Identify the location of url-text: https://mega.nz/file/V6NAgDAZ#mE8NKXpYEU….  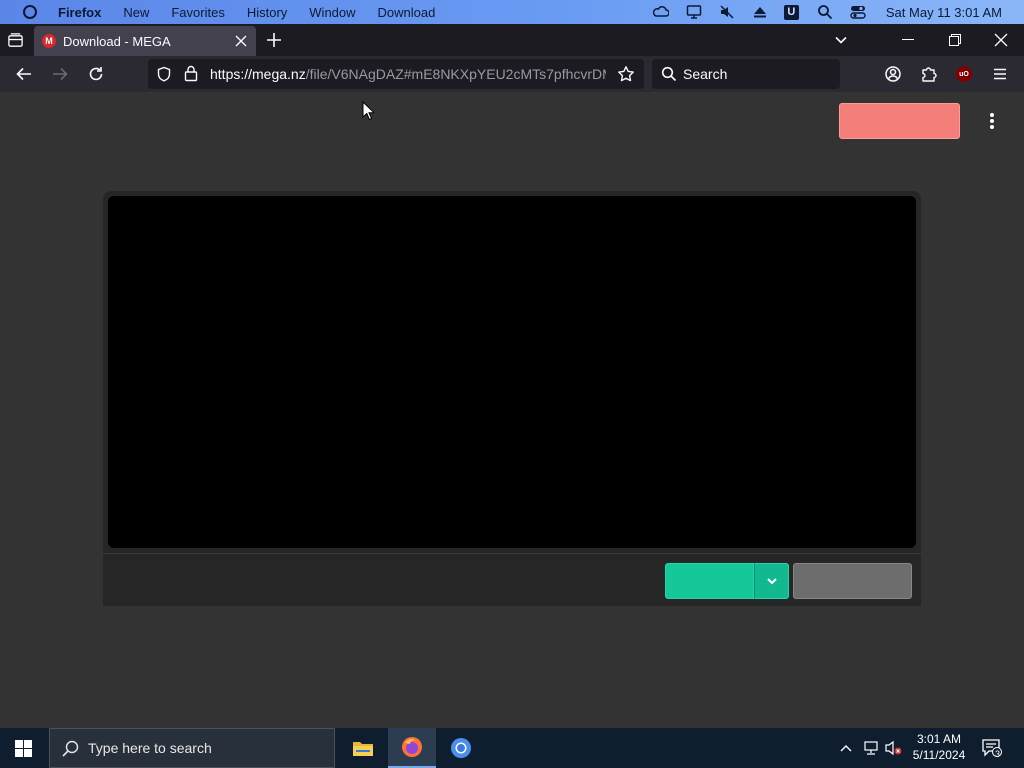
(408, 74).